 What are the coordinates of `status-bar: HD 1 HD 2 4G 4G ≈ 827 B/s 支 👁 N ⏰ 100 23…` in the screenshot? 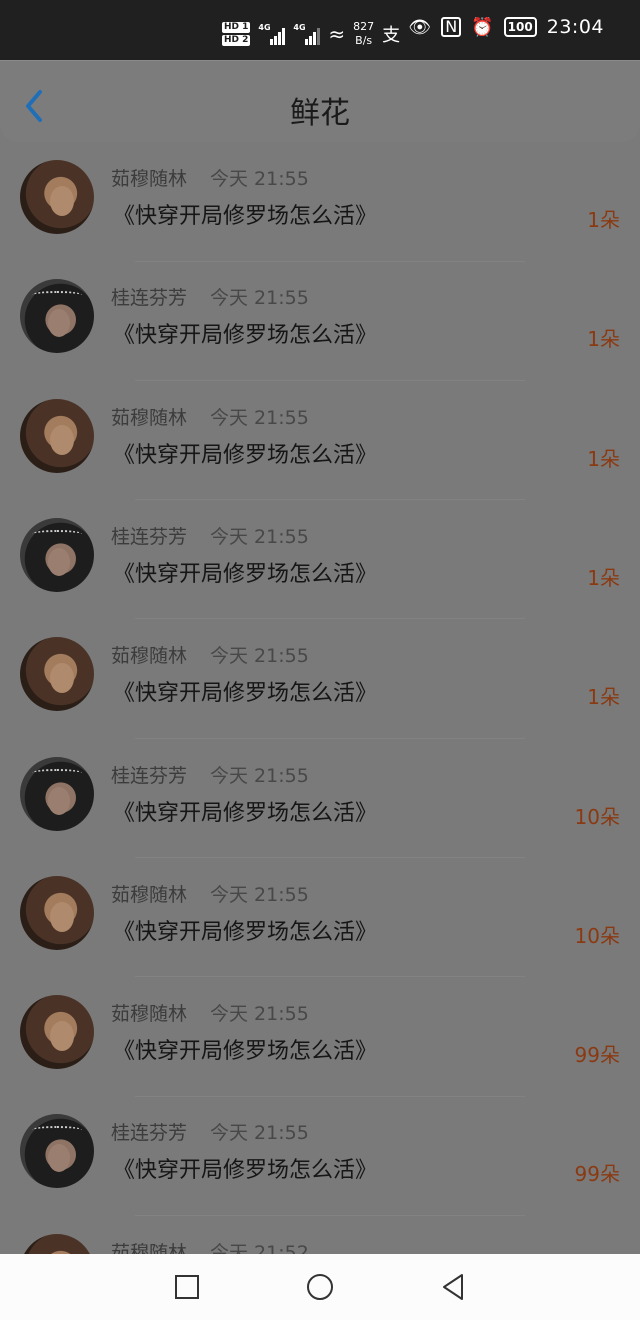 It's located at (320, 30).